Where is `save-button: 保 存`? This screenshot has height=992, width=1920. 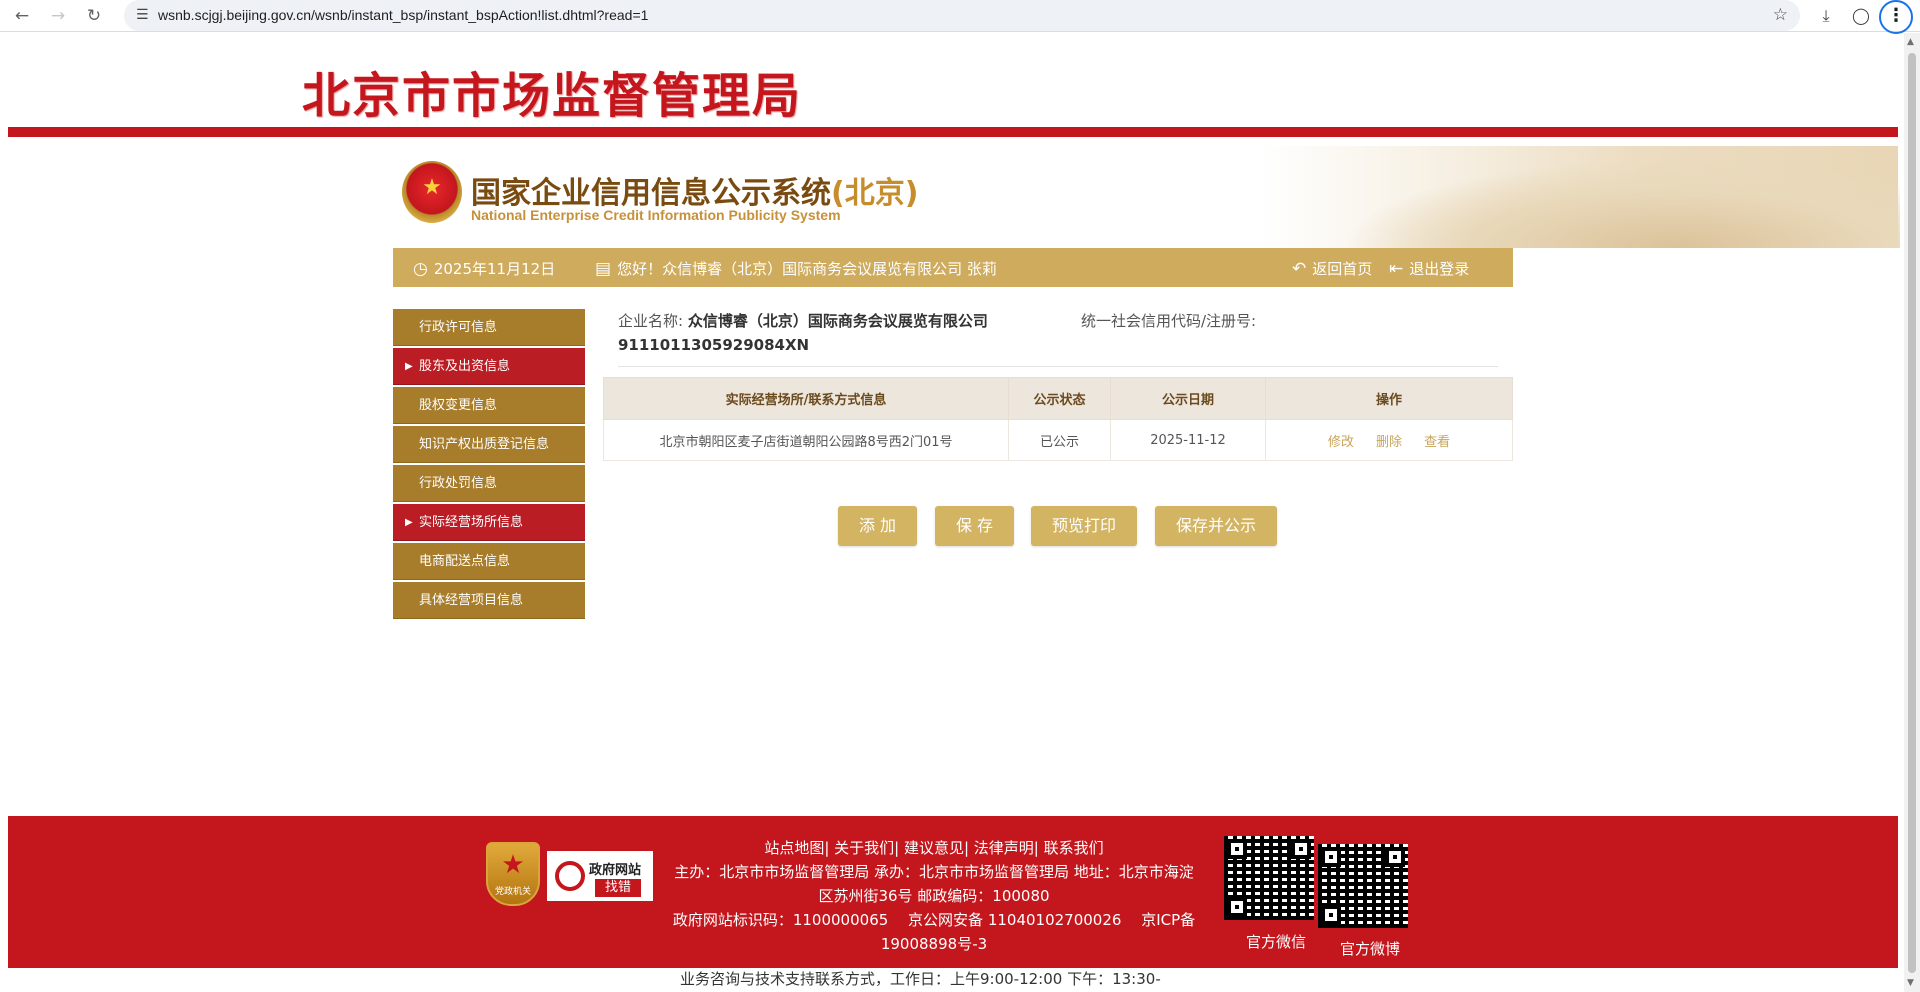 save-button: 保 存 is located at coordinates (974, 526).